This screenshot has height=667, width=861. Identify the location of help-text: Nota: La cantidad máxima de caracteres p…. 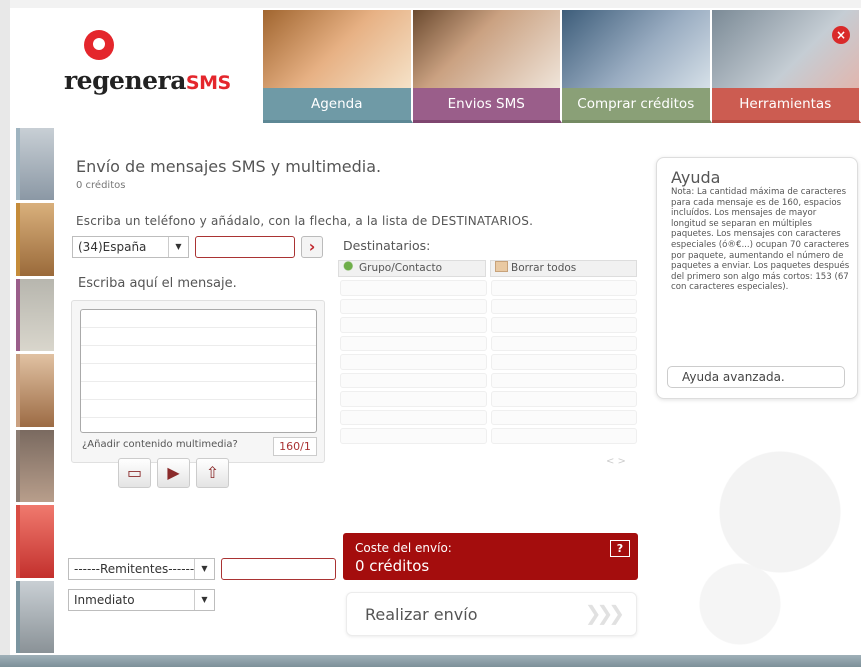
(760, 240).